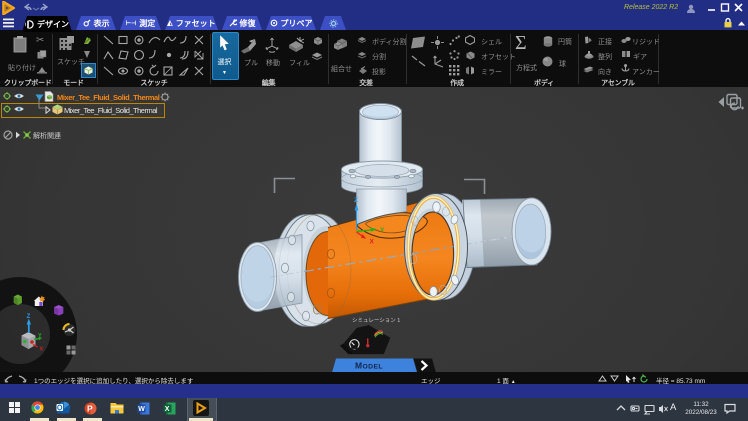 This screenshot has width=748, height=421. I want to click on svg-text: P, so click(90, 409).